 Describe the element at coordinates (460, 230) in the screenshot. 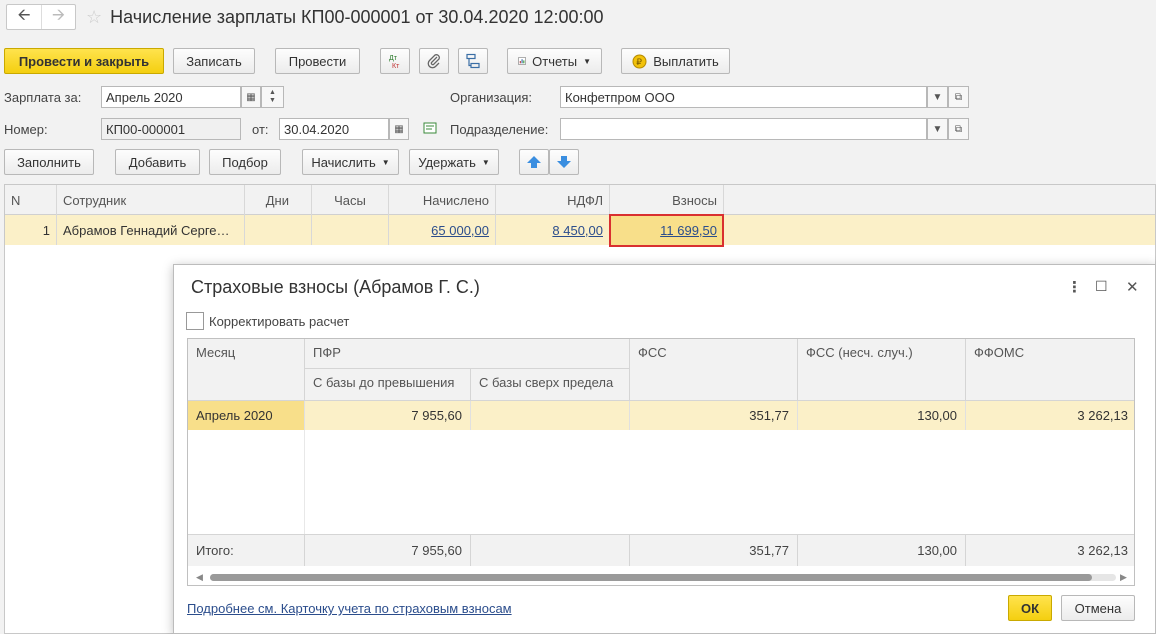

I see `accrued-link: 65 000,00` at that location.